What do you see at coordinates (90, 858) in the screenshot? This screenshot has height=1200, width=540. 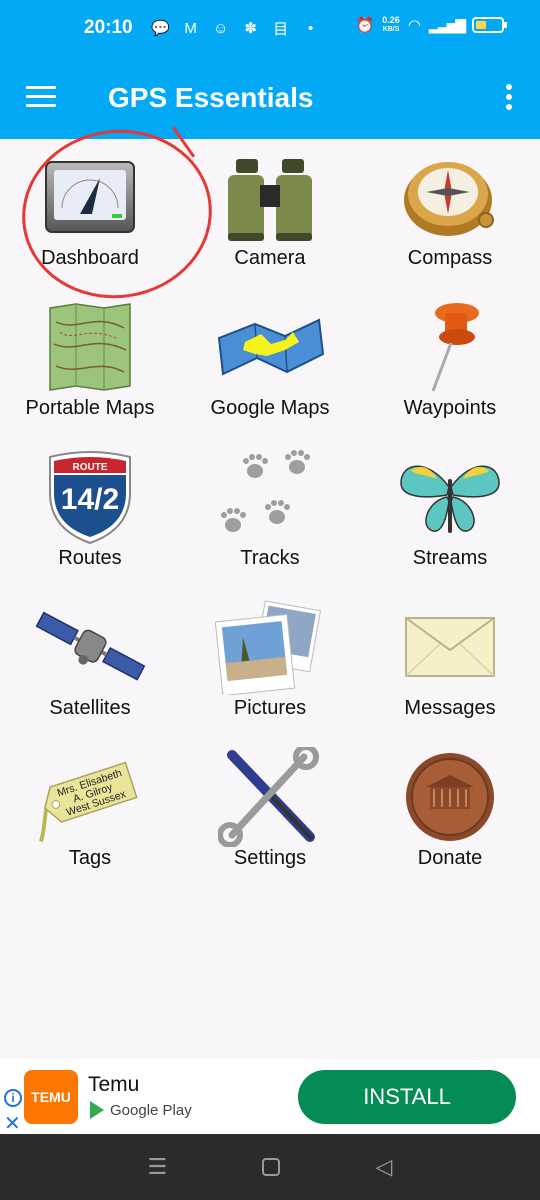 I see `tile-label: Tags` at bounding box center [90, 858].